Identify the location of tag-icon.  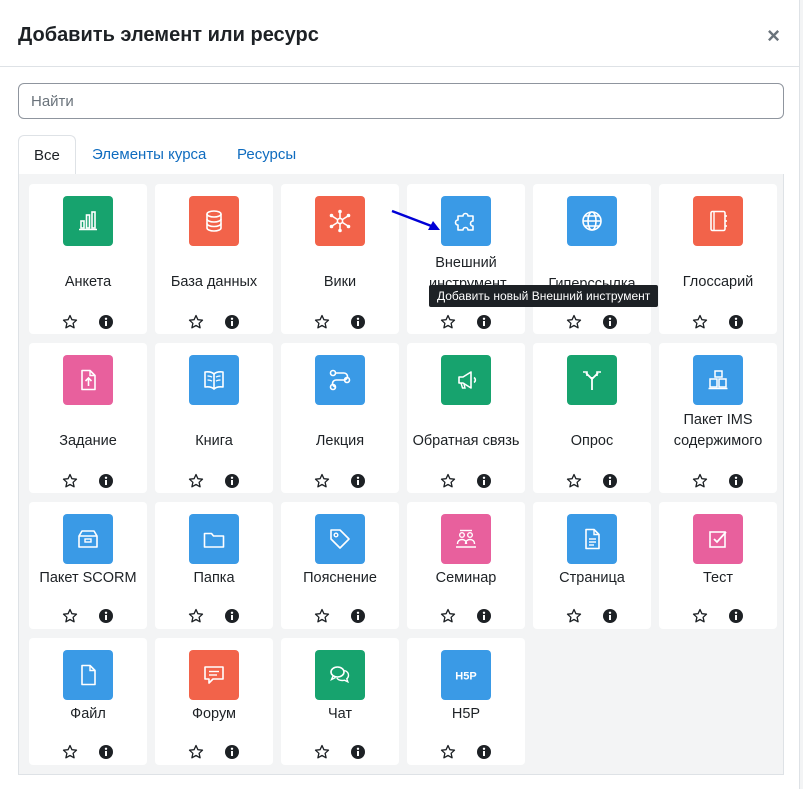
(340, 539).